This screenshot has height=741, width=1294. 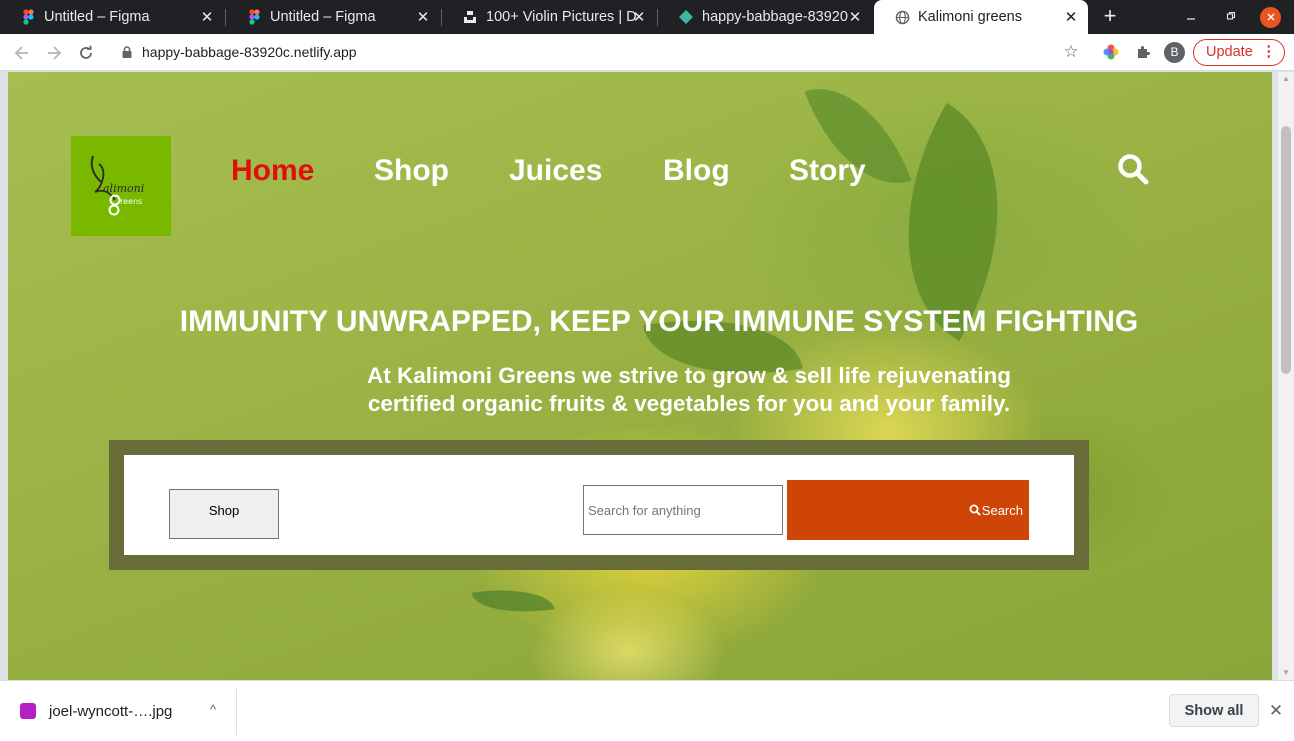 What do you see at coordinates (902, 17) in the screenshot?
I see `globe-icon` at bounding box center [902, 17].